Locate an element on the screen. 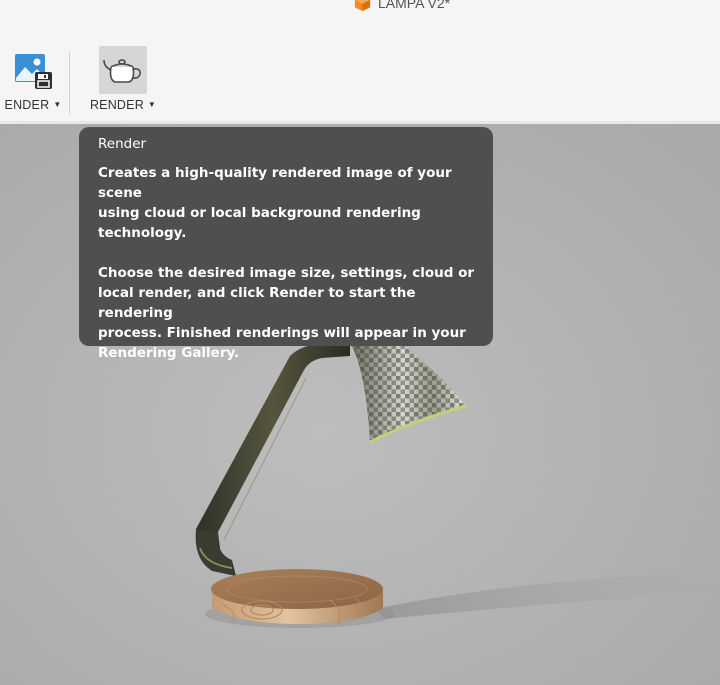 This screenshot has height=685, width=720. teapot-icon is located at coordinates (122, 71).